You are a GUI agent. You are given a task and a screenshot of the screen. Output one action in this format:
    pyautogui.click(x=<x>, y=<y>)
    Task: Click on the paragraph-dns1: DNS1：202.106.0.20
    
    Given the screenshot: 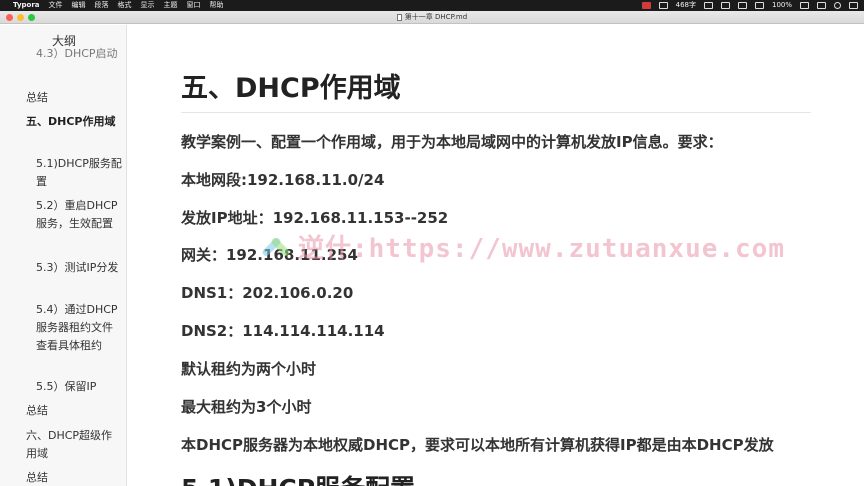 What is the action you would take?
    pyautogui.click(x=267, y=293)
    